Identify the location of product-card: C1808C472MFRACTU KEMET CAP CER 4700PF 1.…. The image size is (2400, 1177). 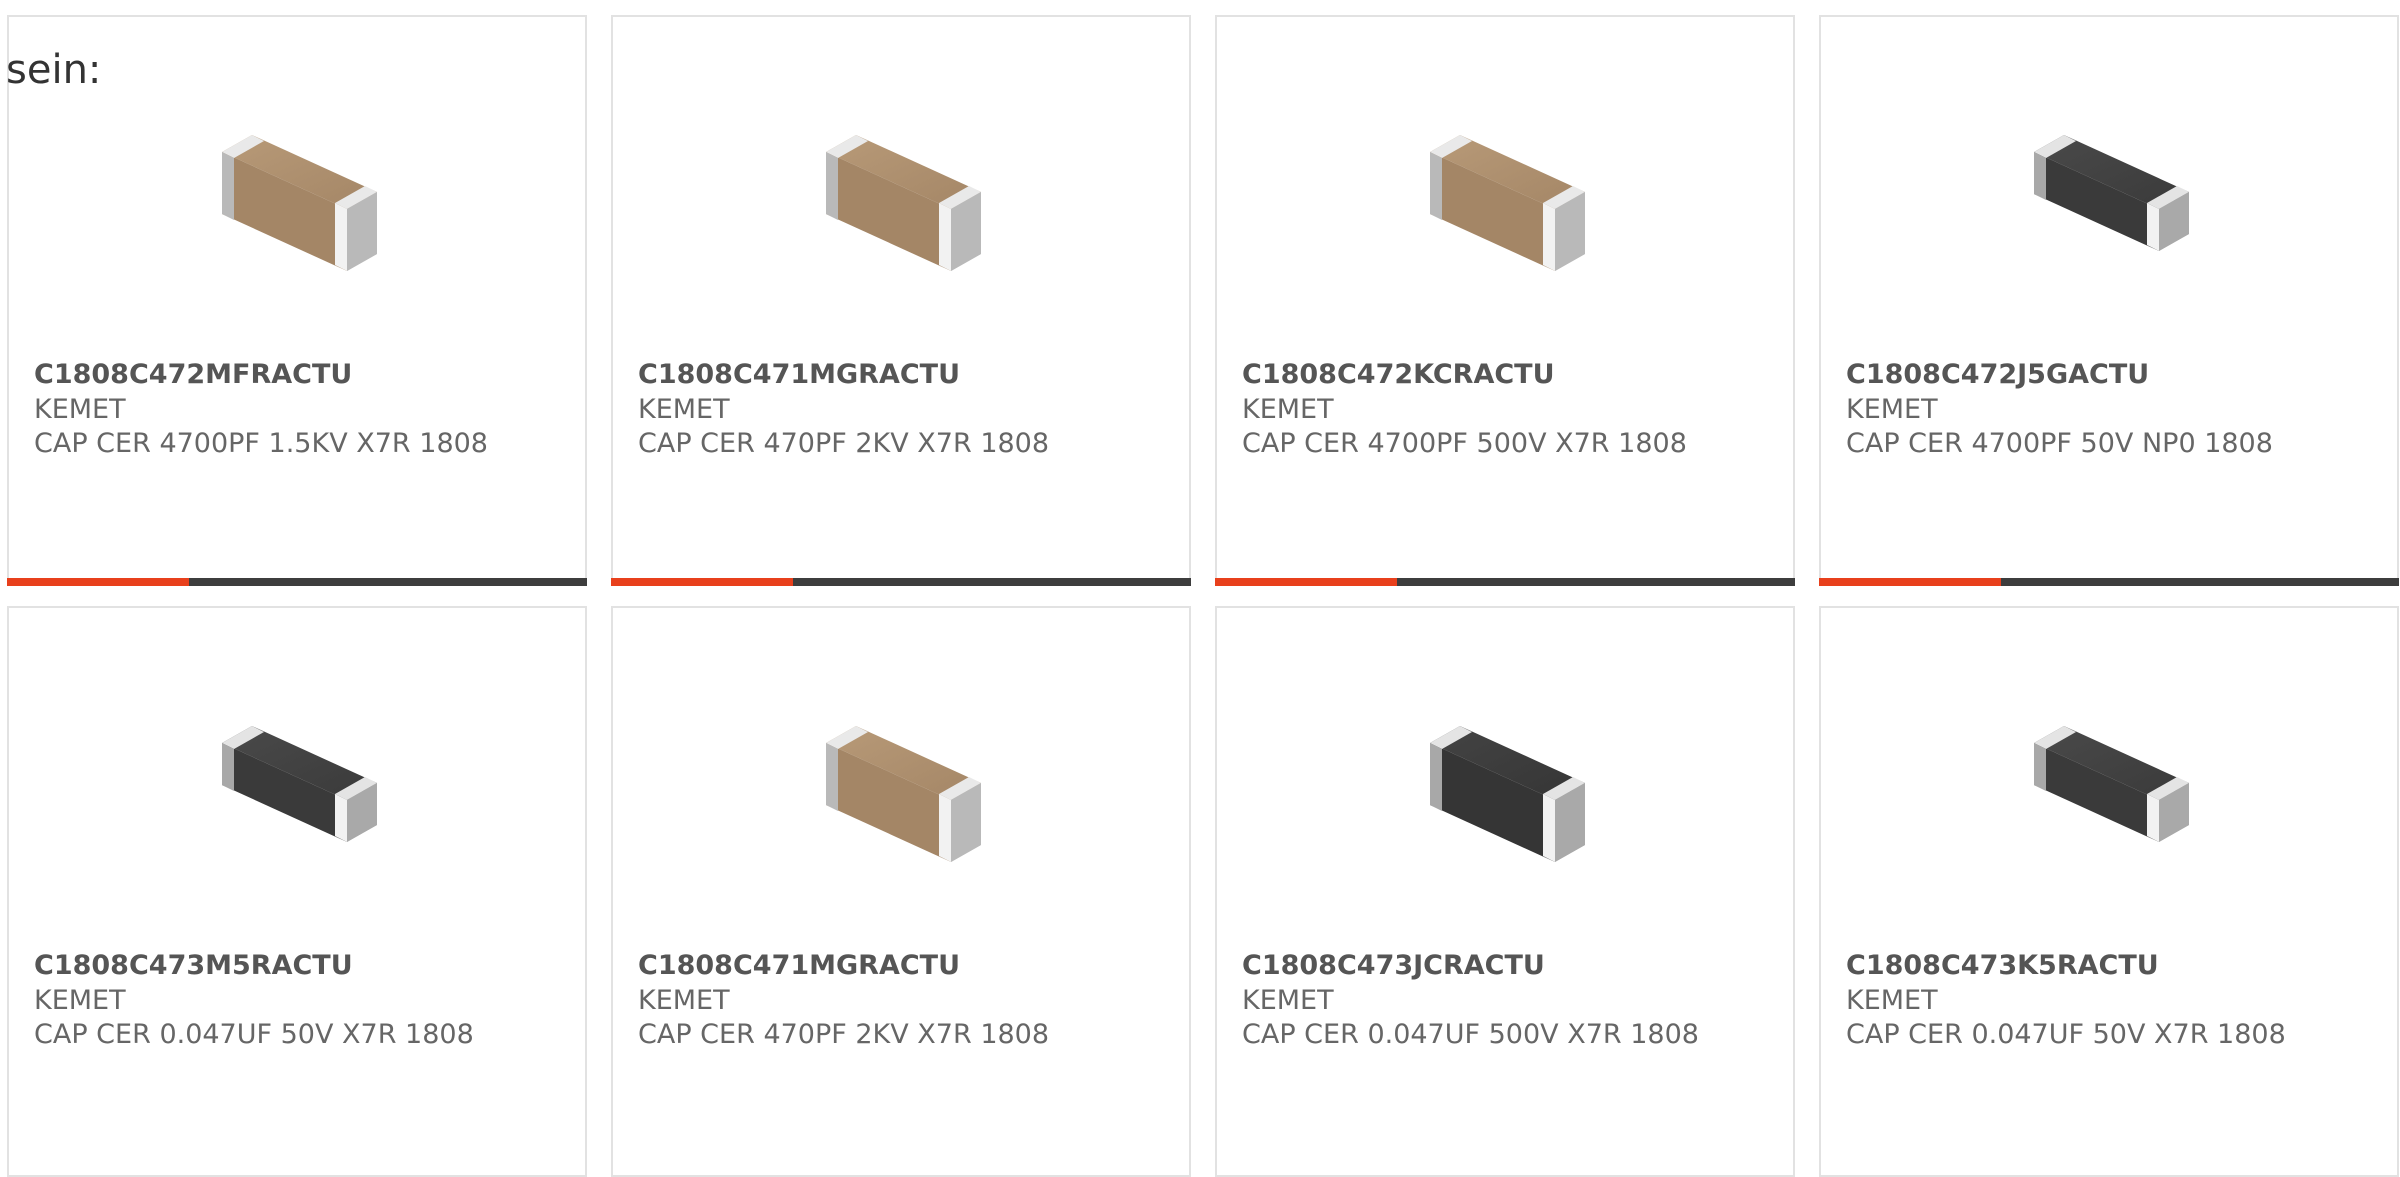
(297, 300).